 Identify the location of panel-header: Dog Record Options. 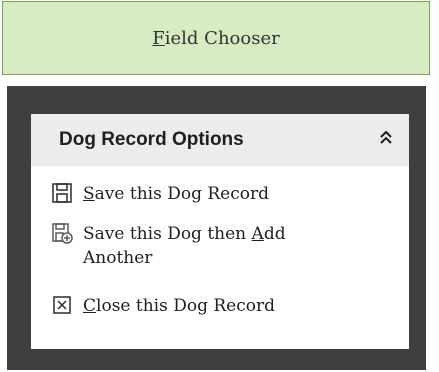
(220, 140).